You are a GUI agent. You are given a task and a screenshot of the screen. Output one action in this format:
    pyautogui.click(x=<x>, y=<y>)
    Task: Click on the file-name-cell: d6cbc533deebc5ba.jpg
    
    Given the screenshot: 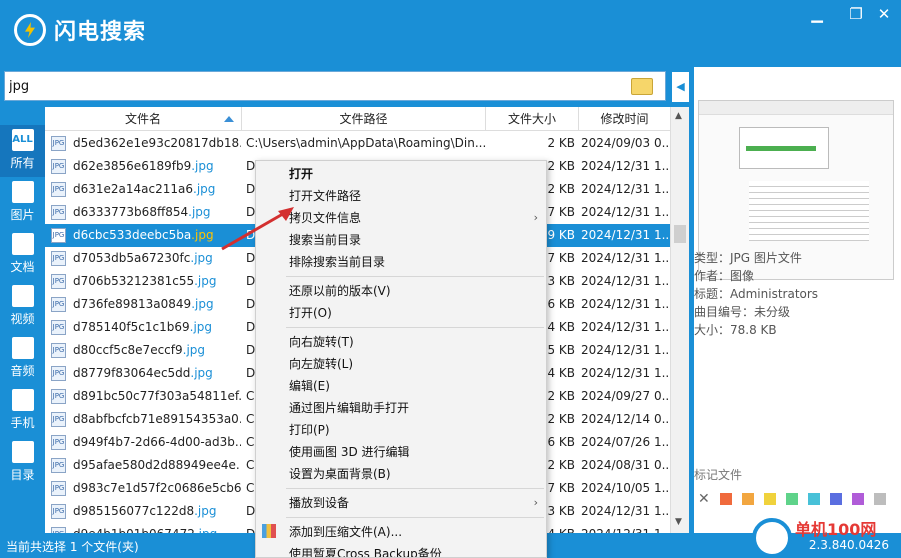 What is the action you would take?
    pyautogui.click(x=157, y=235)
    